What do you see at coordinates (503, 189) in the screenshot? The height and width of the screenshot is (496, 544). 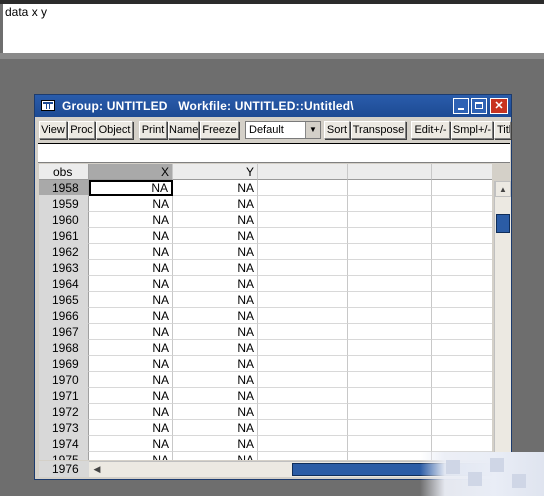 I see `scroll-up-icon: ▲` at bounding box center [503, 189].